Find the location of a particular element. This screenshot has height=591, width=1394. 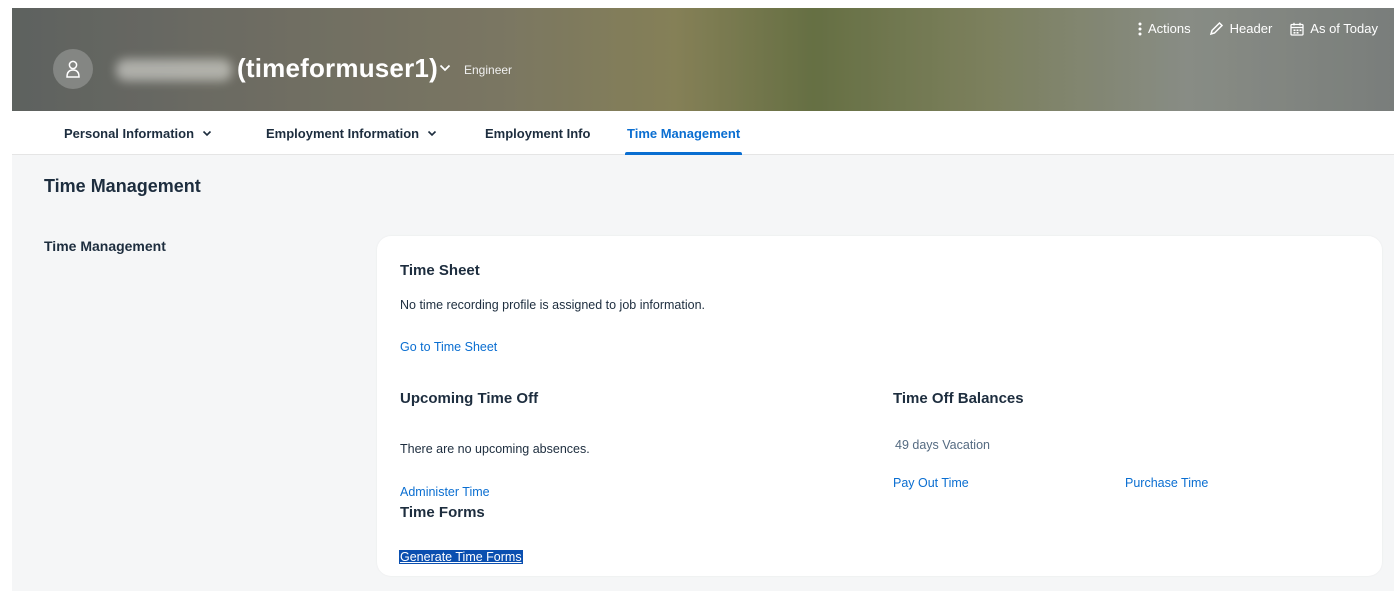

more-vertical-icon is located at coordinates (1140, 28).